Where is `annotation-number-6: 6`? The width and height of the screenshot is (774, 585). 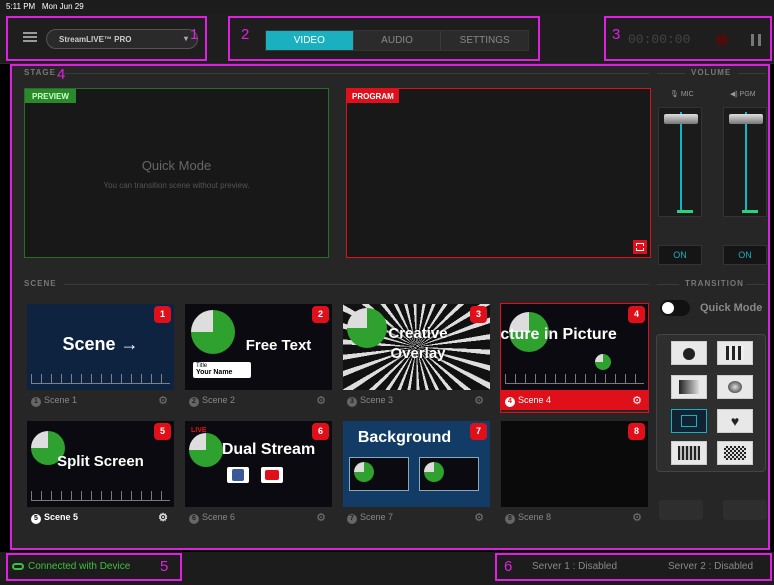
annotation-number-6: 6 is located at coordinates (508, 566).